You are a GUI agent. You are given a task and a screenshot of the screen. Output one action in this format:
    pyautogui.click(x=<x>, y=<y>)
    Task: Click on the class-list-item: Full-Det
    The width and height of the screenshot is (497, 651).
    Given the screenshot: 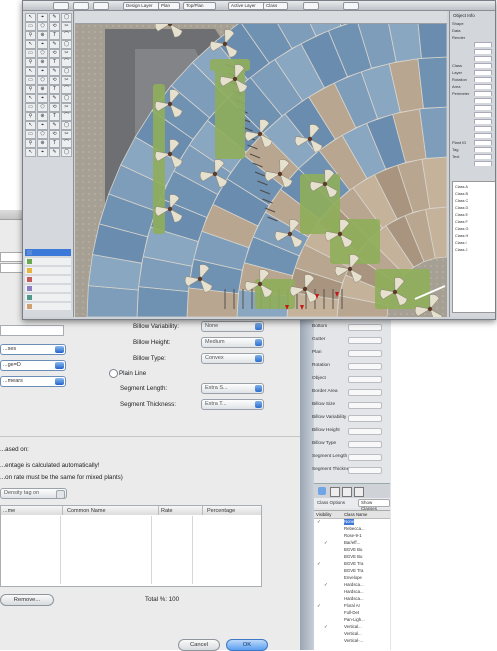 What is the action you would take?
    pyautogui.click(x=349, y=613)
    